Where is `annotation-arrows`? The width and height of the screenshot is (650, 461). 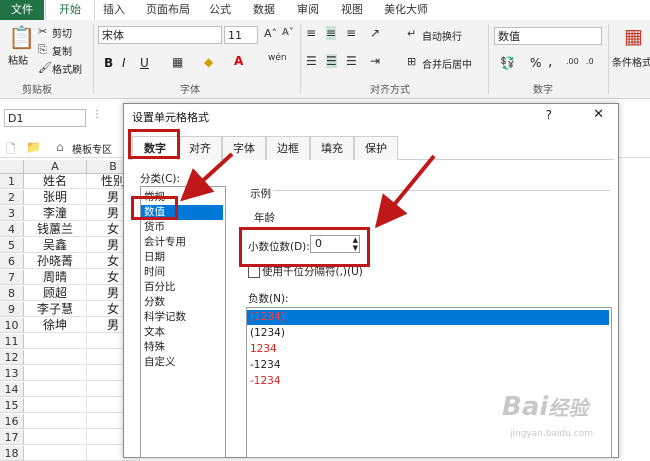 annotation-arrows is located at coordinates (308, 190).